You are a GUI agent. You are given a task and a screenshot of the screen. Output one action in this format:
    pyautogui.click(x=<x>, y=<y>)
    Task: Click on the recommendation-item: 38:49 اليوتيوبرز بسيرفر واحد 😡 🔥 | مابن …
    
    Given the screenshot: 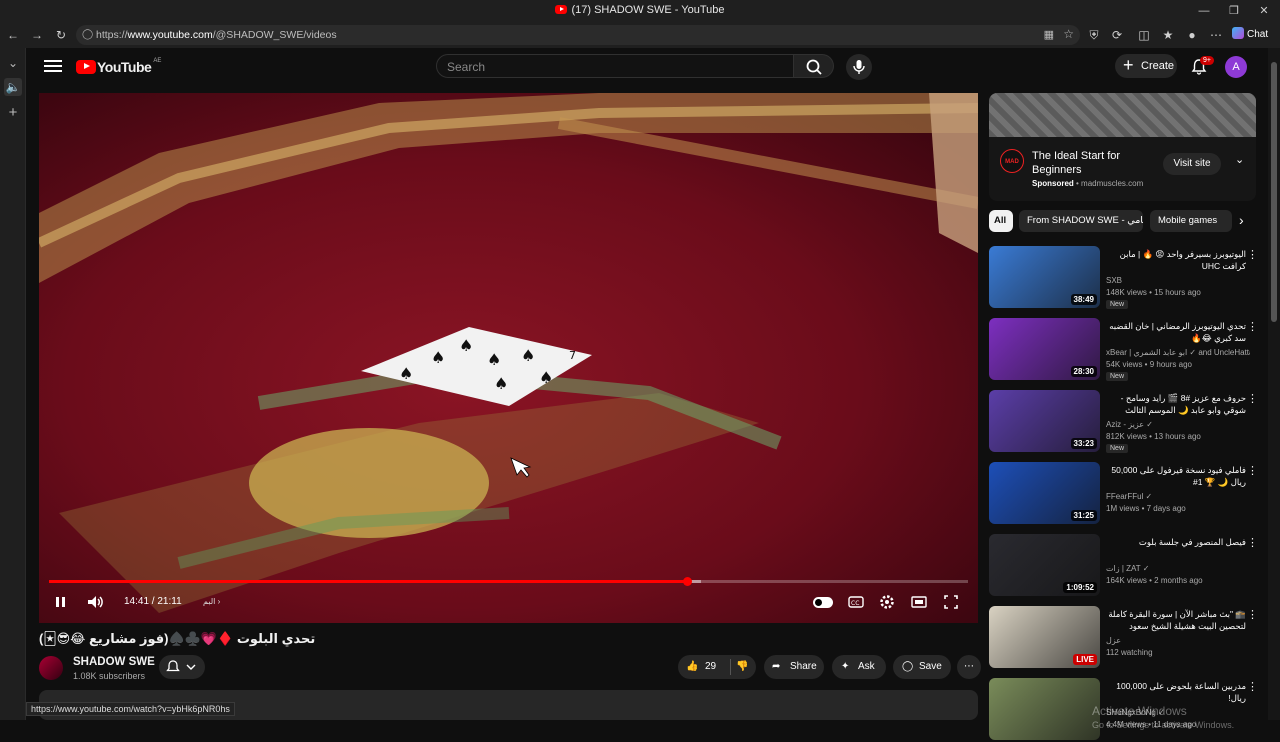 What is the action you would take?
    pyautogui.click(x=1123, y=278)
    